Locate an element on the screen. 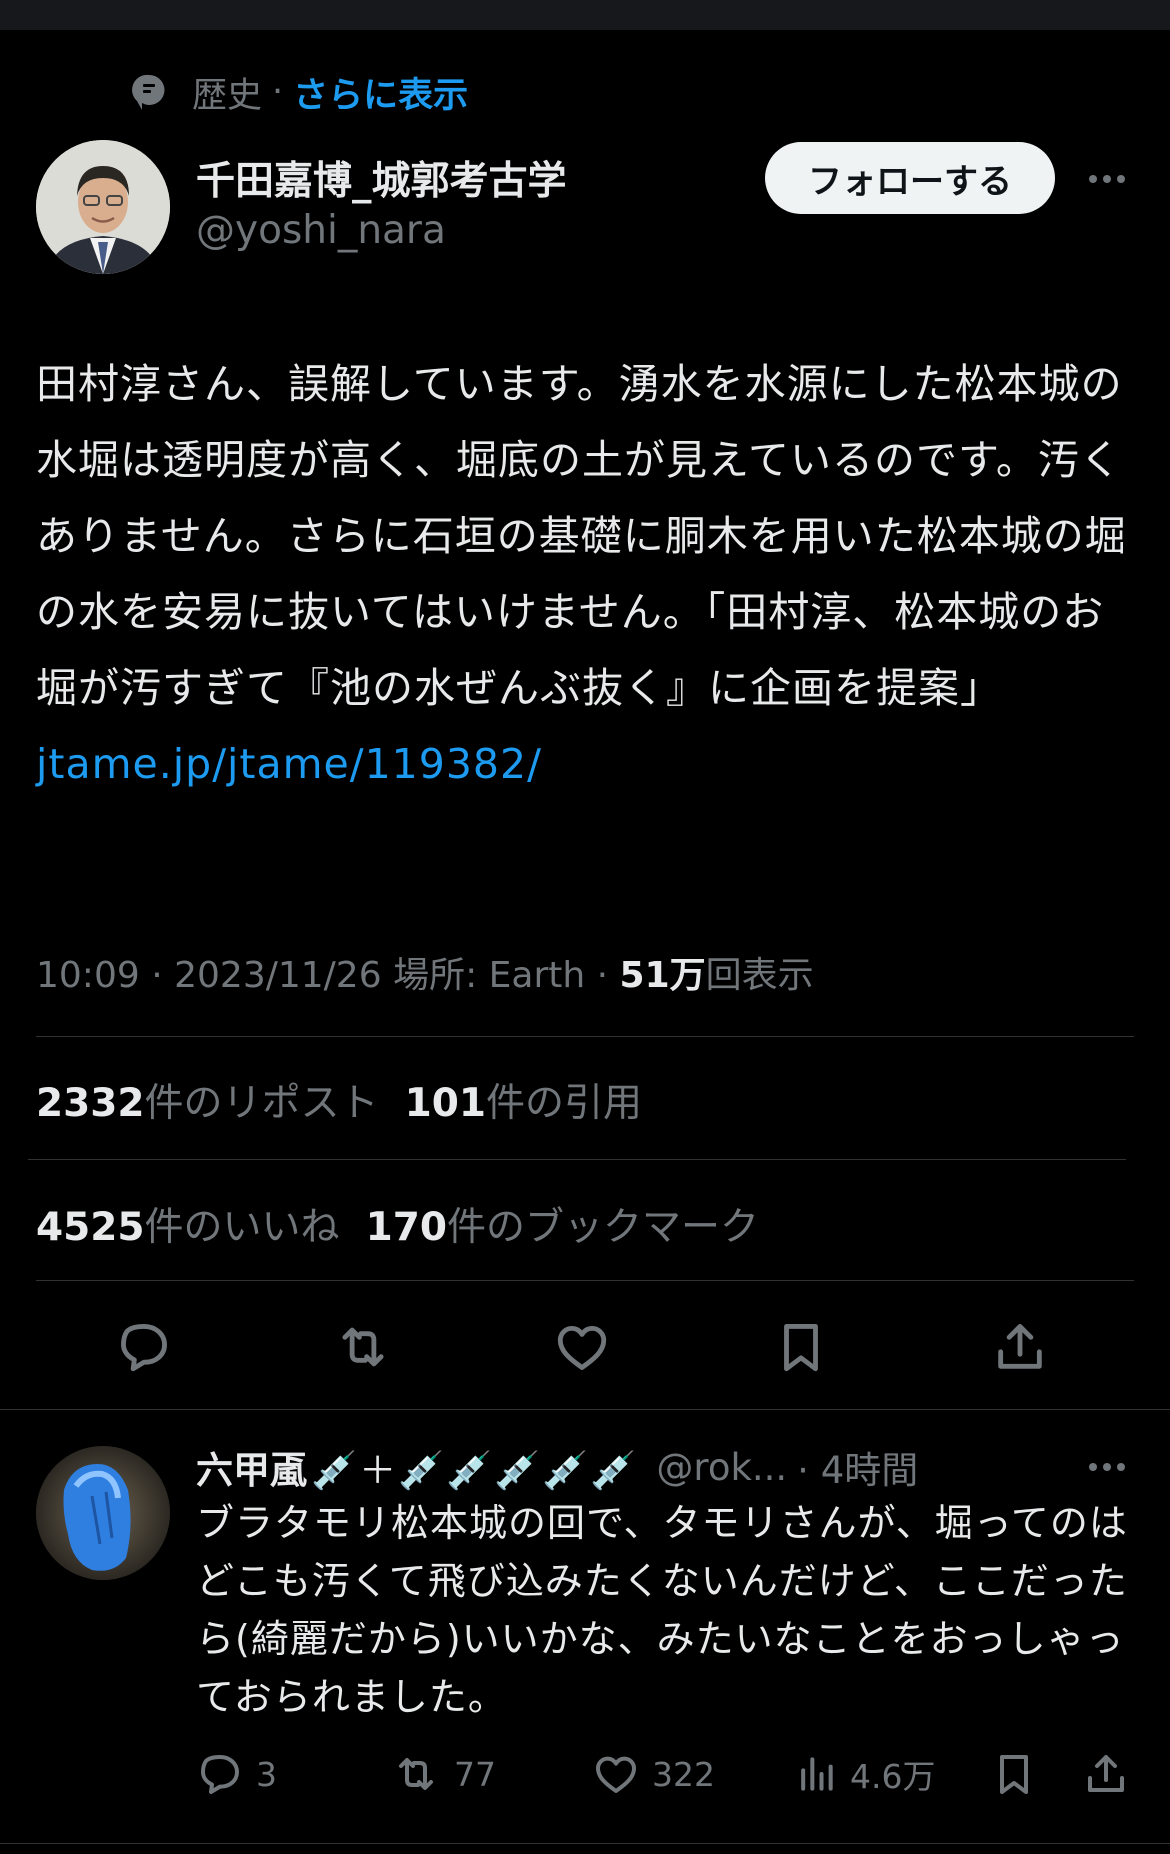 The height and width of the screenshot is (1854, 1170). reply-views-count: 4.6万 is located at coordinates (893, 1776).